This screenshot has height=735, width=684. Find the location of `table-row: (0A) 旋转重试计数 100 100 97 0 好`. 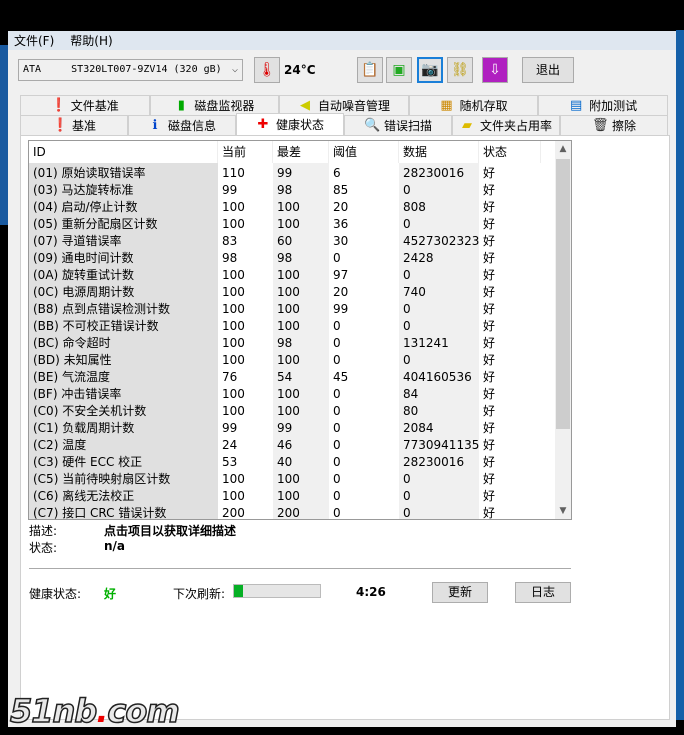

table-row: (0A) 旋转重试计数 100 100 97 0 好 is located at coordinates (292, 275).